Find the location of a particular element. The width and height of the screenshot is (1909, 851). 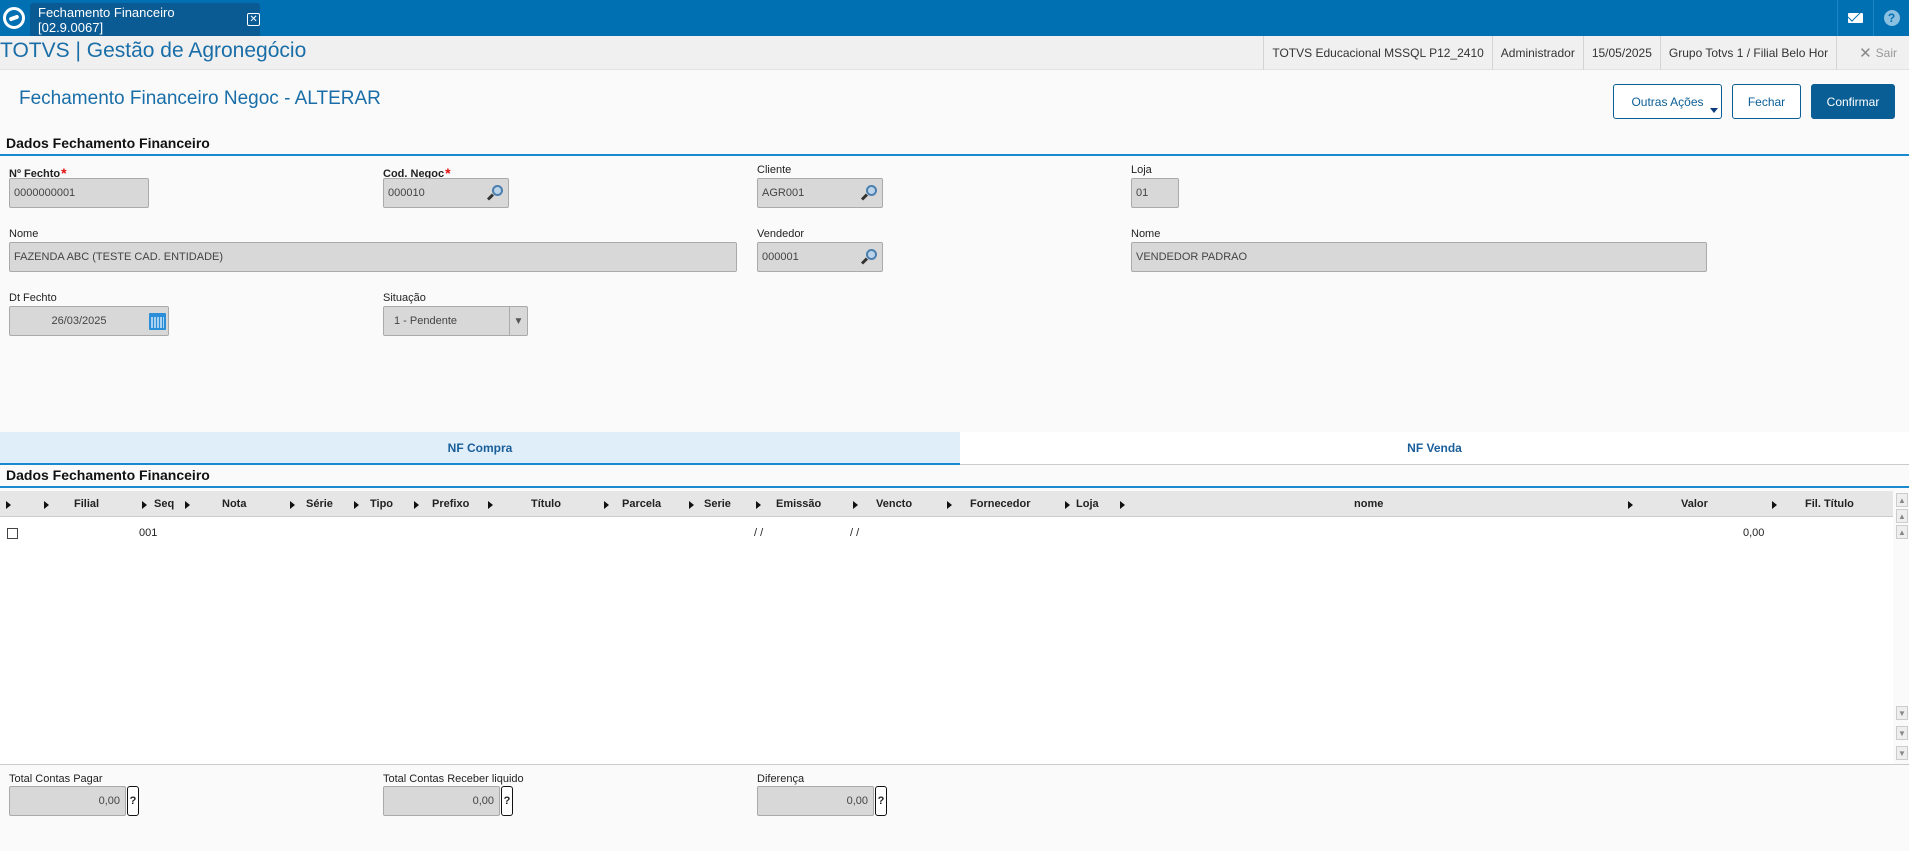

other-actions-label: Outras Ações is located at coordinates (1667, 101).